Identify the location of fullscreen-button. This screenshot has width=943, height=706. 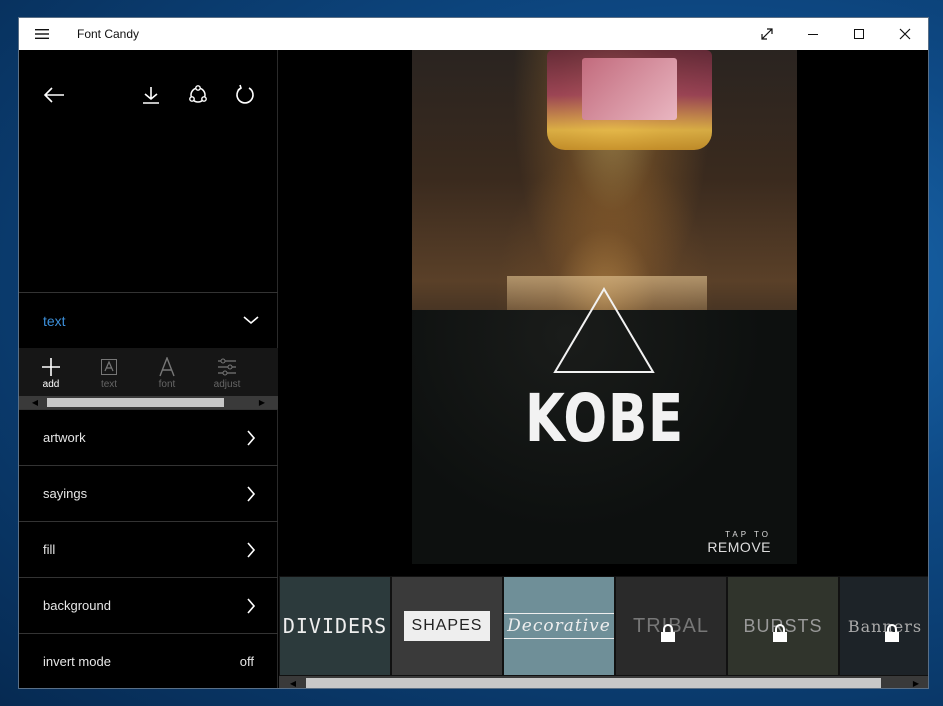
(767, 34).